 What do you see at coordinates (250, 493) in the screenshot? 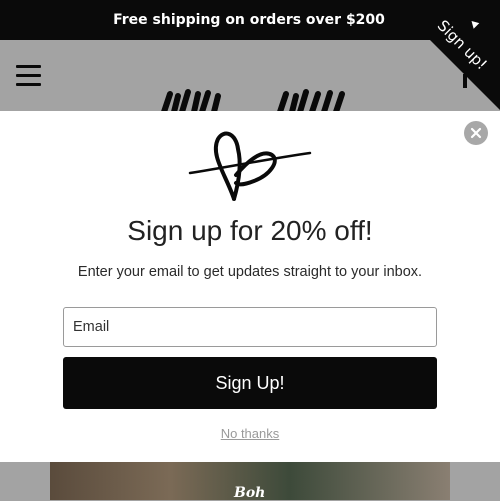
I see `badge-logo-icon: Boh` at bounding box center [250, 493].